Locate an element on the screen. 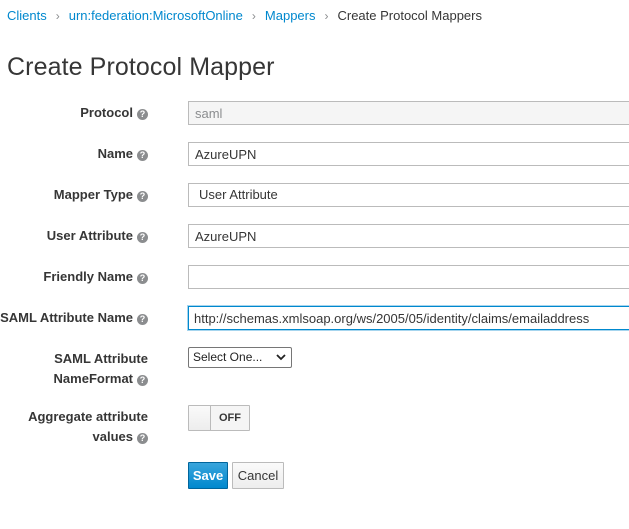 The image size is (629, 529). aggregate-label-line2: values is located at coordinates (112, 436).